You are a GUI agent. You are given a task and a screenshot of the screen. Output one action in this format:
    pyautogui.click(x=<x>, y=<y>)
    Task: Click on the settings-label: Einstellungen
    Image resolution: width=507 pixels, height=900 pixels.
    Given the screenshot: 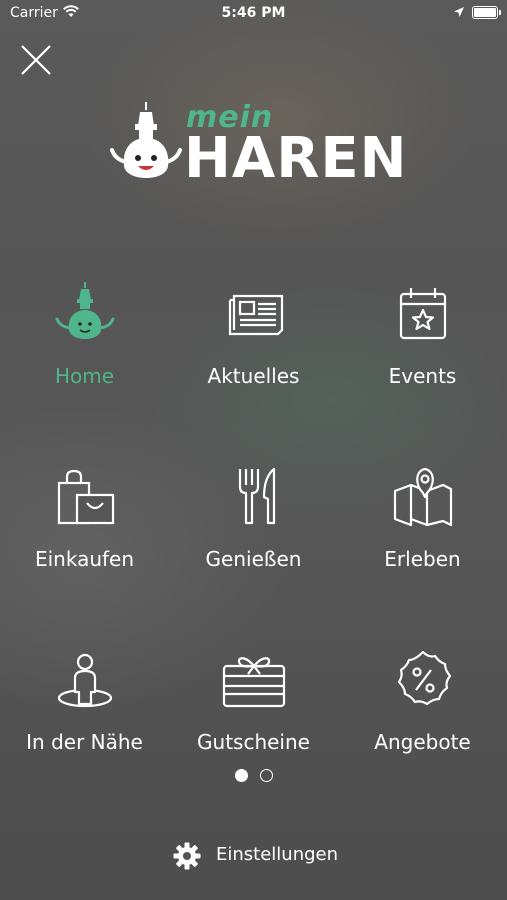 What is the action you would take?
    pyautogui.click(x=277, y=854)
    